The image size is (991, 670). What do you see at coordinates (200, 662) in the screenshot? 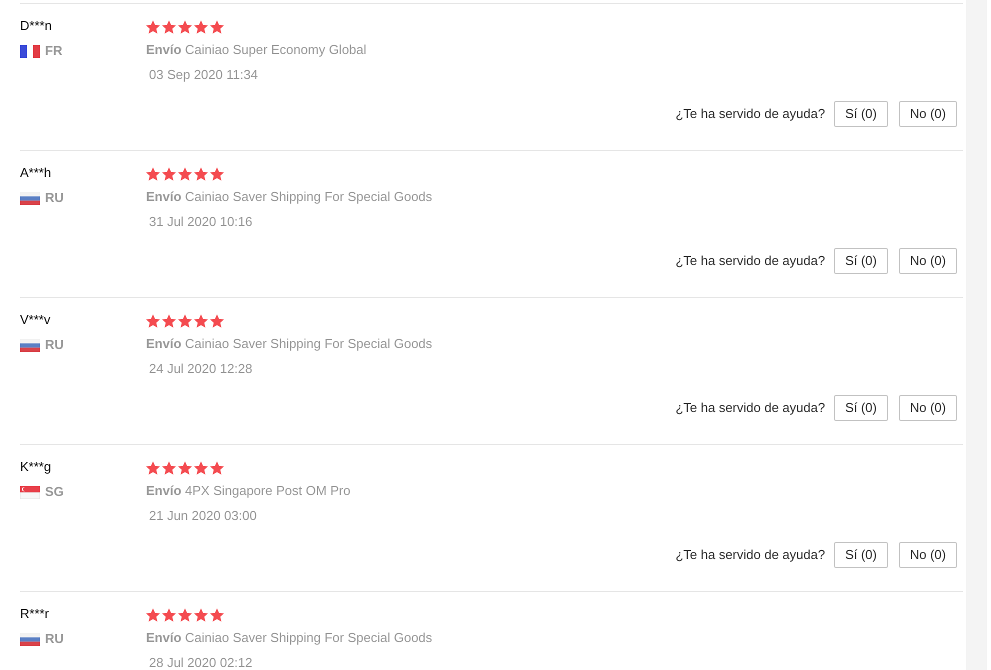
I see `review-date: 28 Jul 2020 02:12` at bounding box center [200, 662].